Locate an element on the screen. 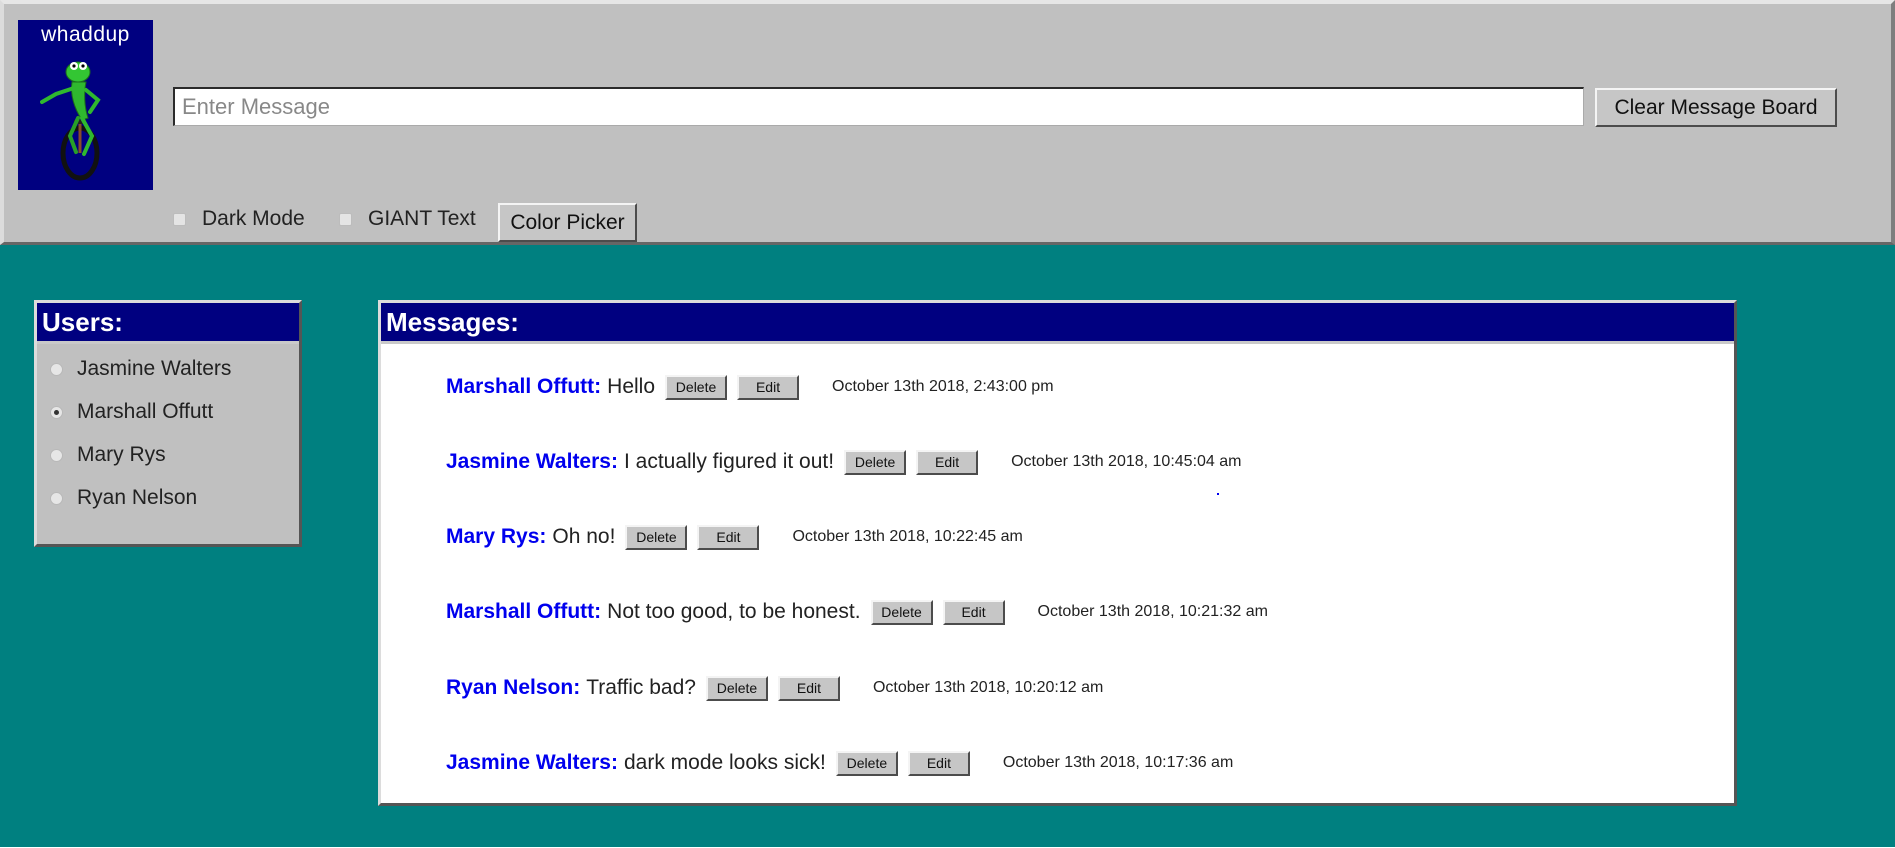 The width and height of the screenshot is (1895, 848). users-panel-title: Users: is located at coordinates (168, 323).